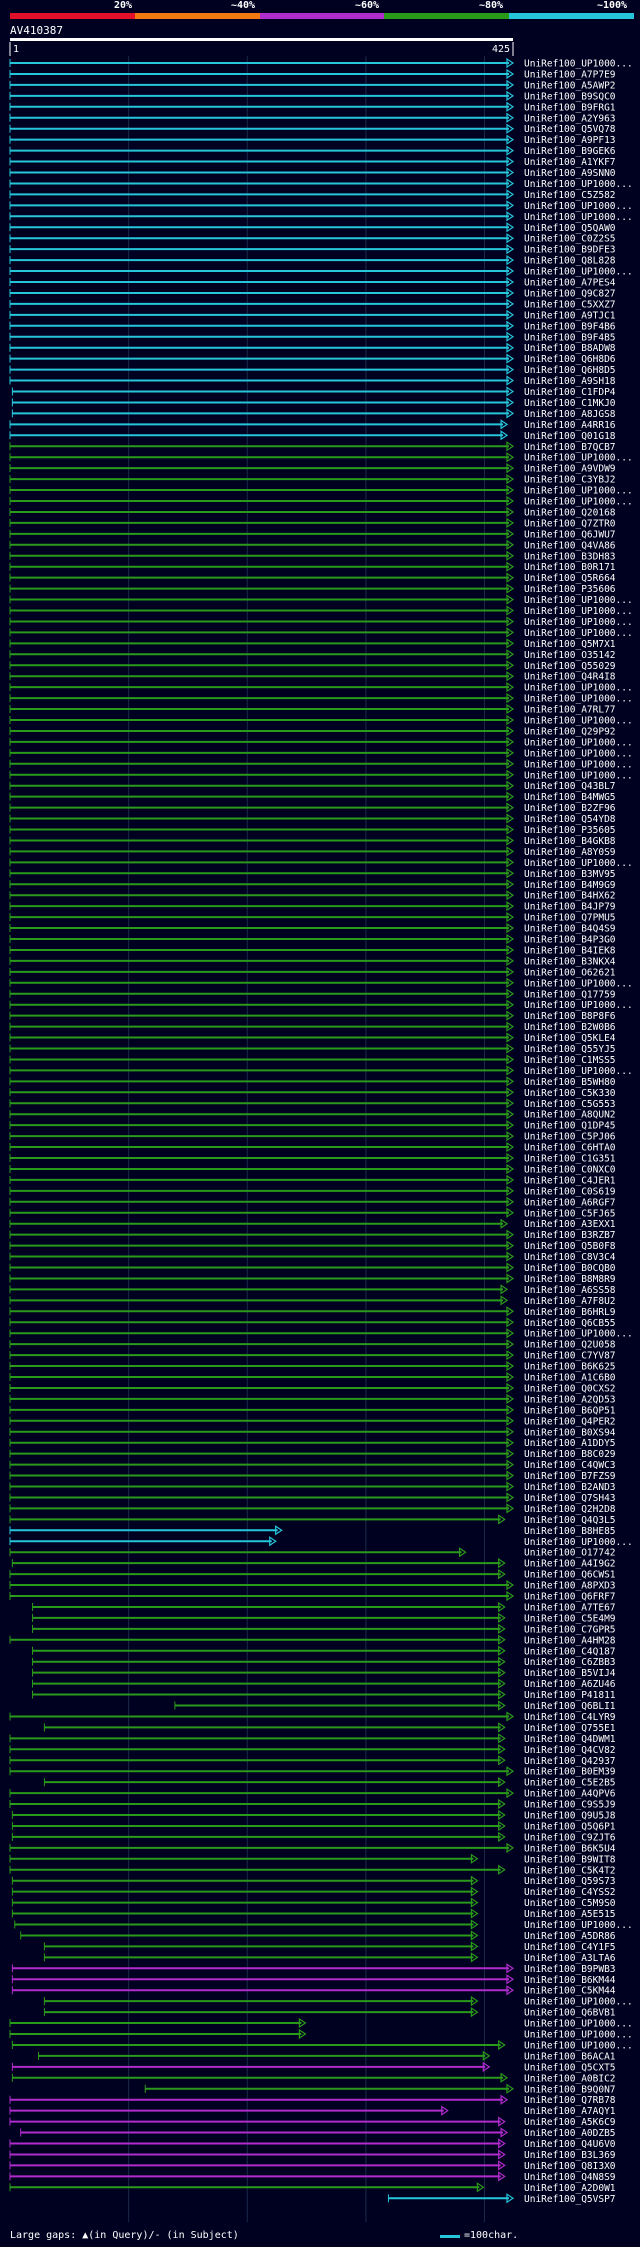  Describe the element at coordinates (570, 1465) in the screenshot. I see `hit-label: UniRef100_C4QWC3` at that location.